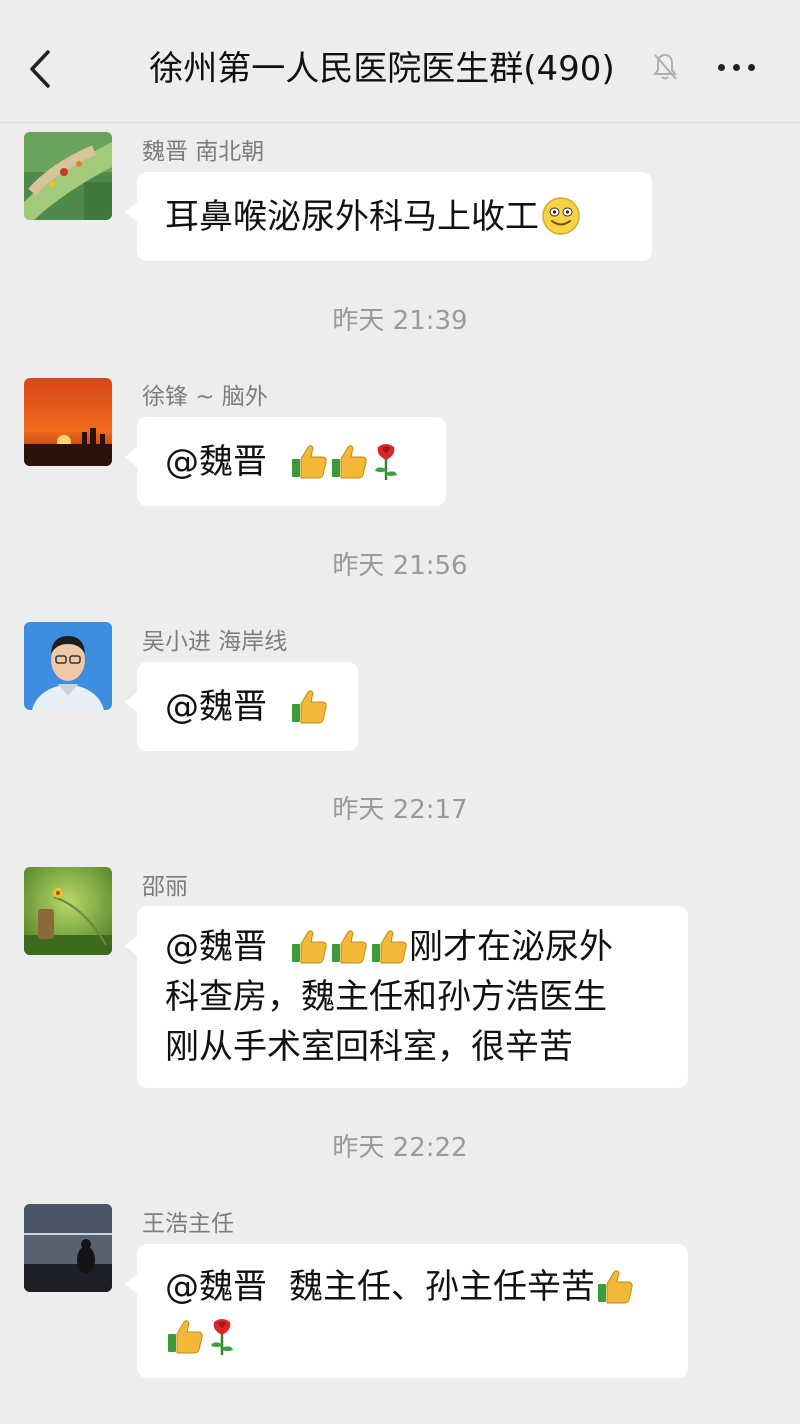 The width and height of the screenshot is (800, 1424). I want to click on back-button, so click(42, 69).